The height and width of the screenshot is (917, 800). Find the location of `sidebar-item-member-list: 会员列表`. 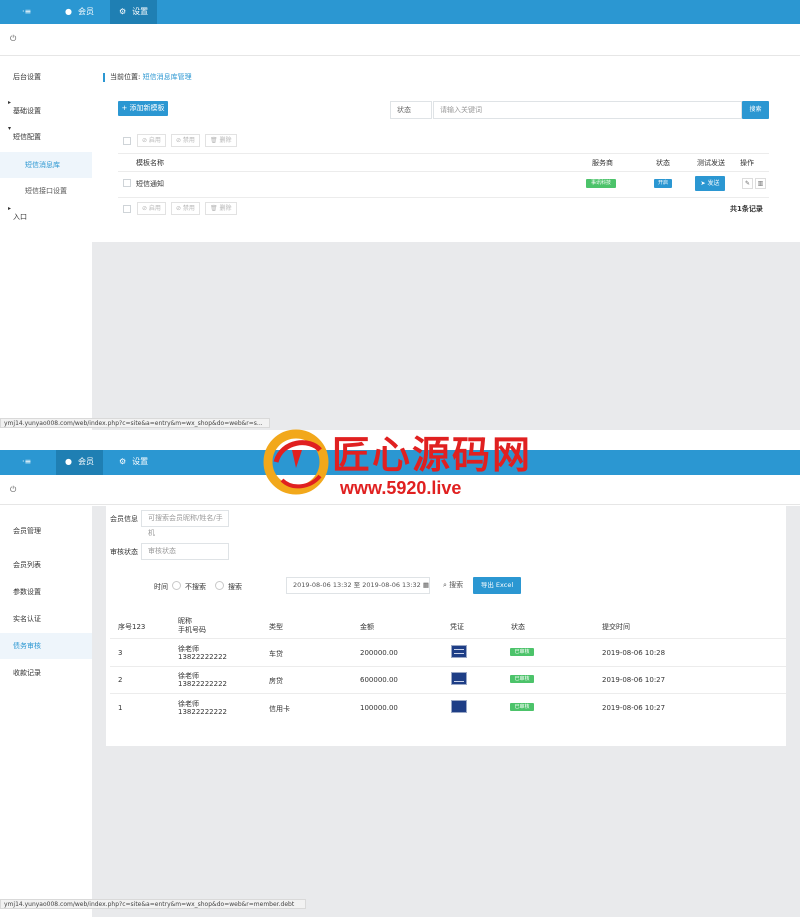

sidebar-item-member-list: 会员列表 is located at coordinates (46, 565).